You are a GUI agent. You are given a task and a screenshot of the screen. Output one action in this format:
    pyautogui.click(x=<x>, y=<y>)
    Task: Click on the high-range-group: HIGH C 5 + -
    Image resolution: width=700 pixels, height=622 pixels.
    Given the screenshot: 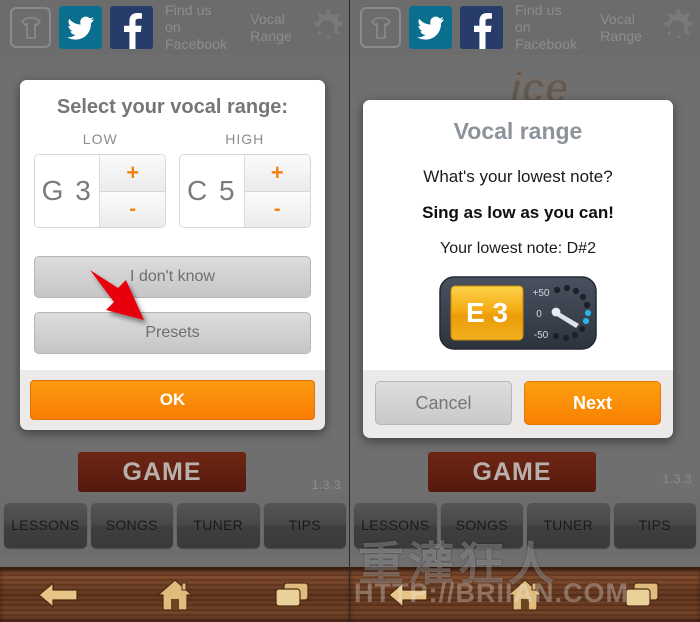 What is the action you would take?
    pyautogui.click(x=244, y=179)
    